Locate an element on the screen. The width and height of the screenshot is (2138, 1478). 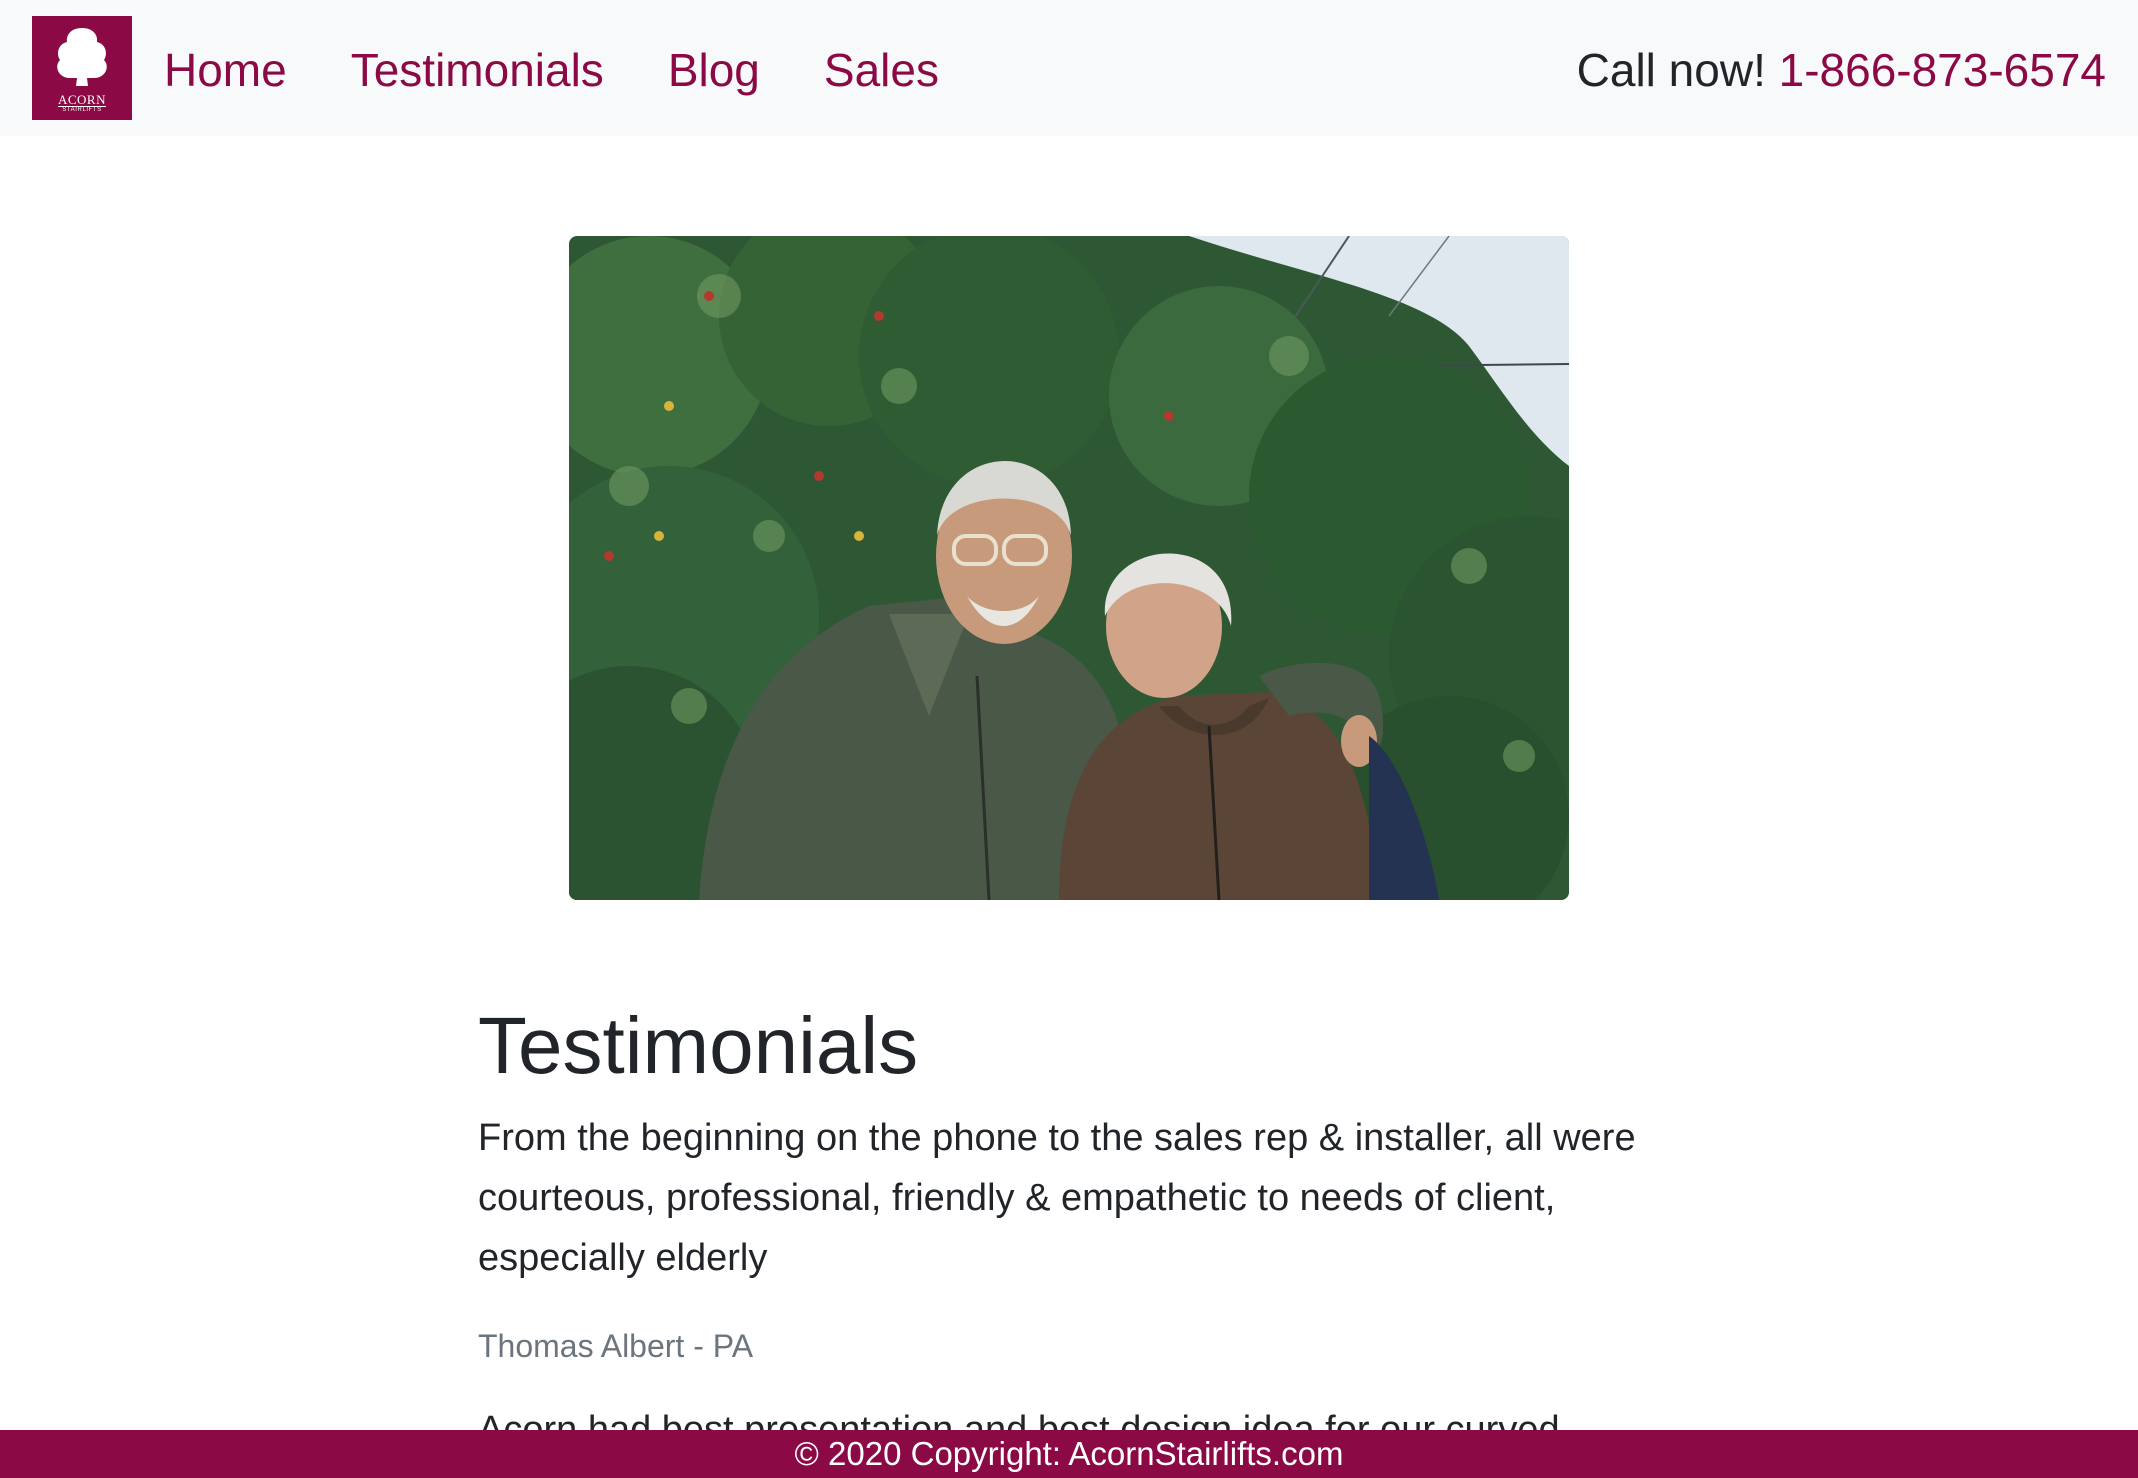
nav-link-home: Home is located at coordinates (225, 70).